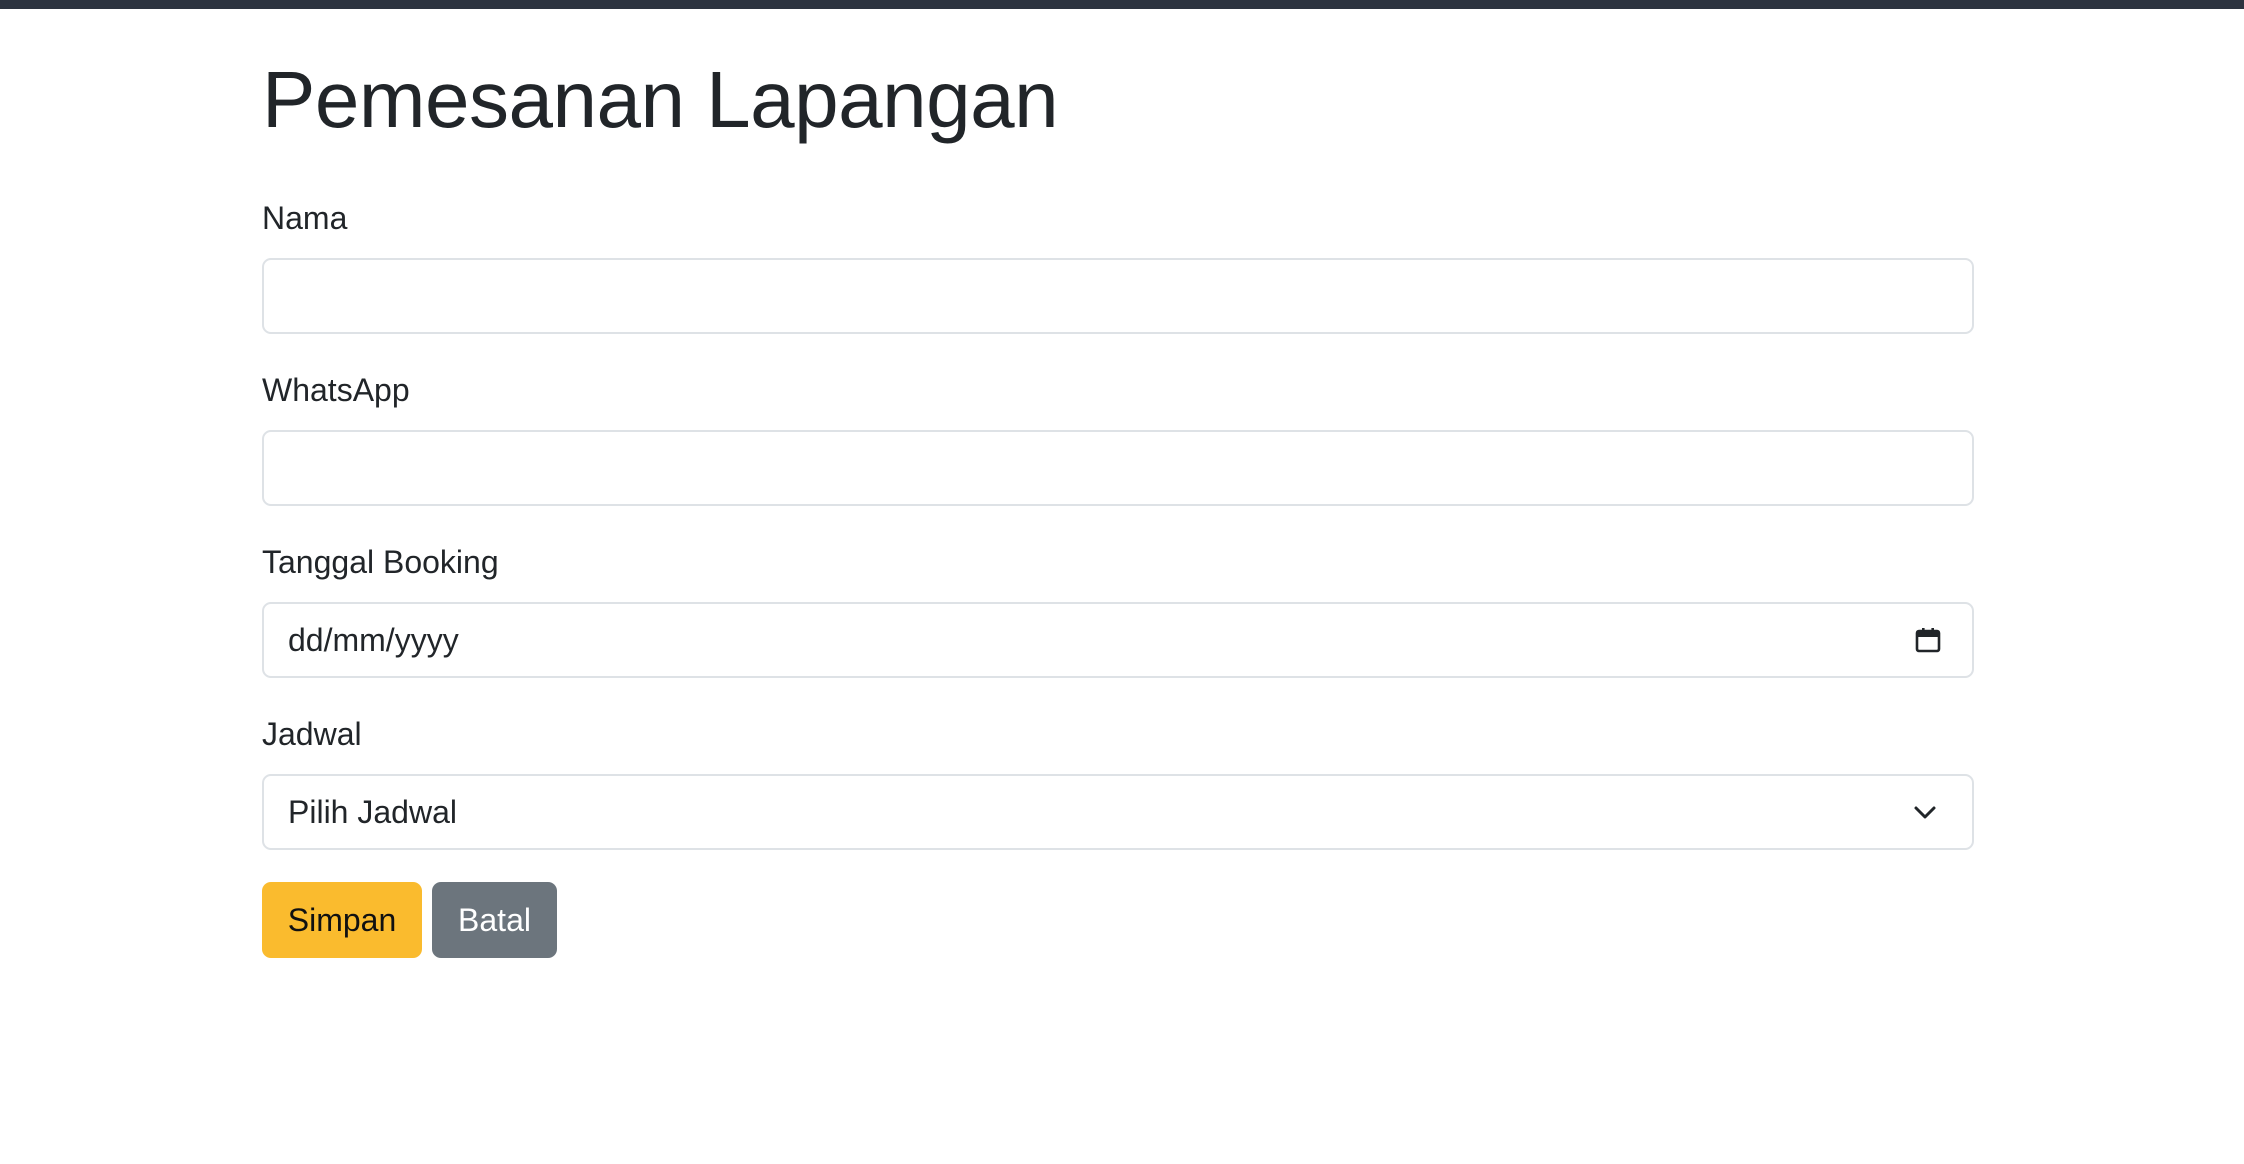 The width and height of the screenshot is (2244, 1164). What do you see at coordinates (372, 812) in the screenshot?
I see `schedule-selected-value: Pilih Jadwal` at bounding box center [372, 812].